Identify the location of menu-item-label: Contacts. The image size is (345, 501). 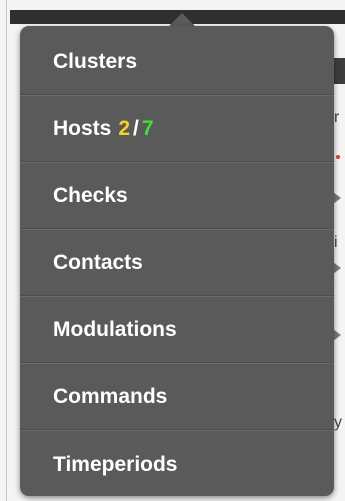
(98, 262).